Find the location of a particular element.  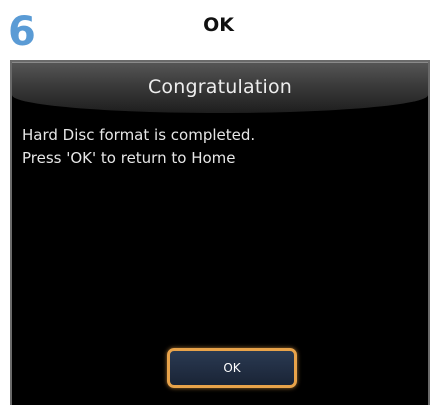

dialog-header: Congratulation is located at coordinates (220, 87).